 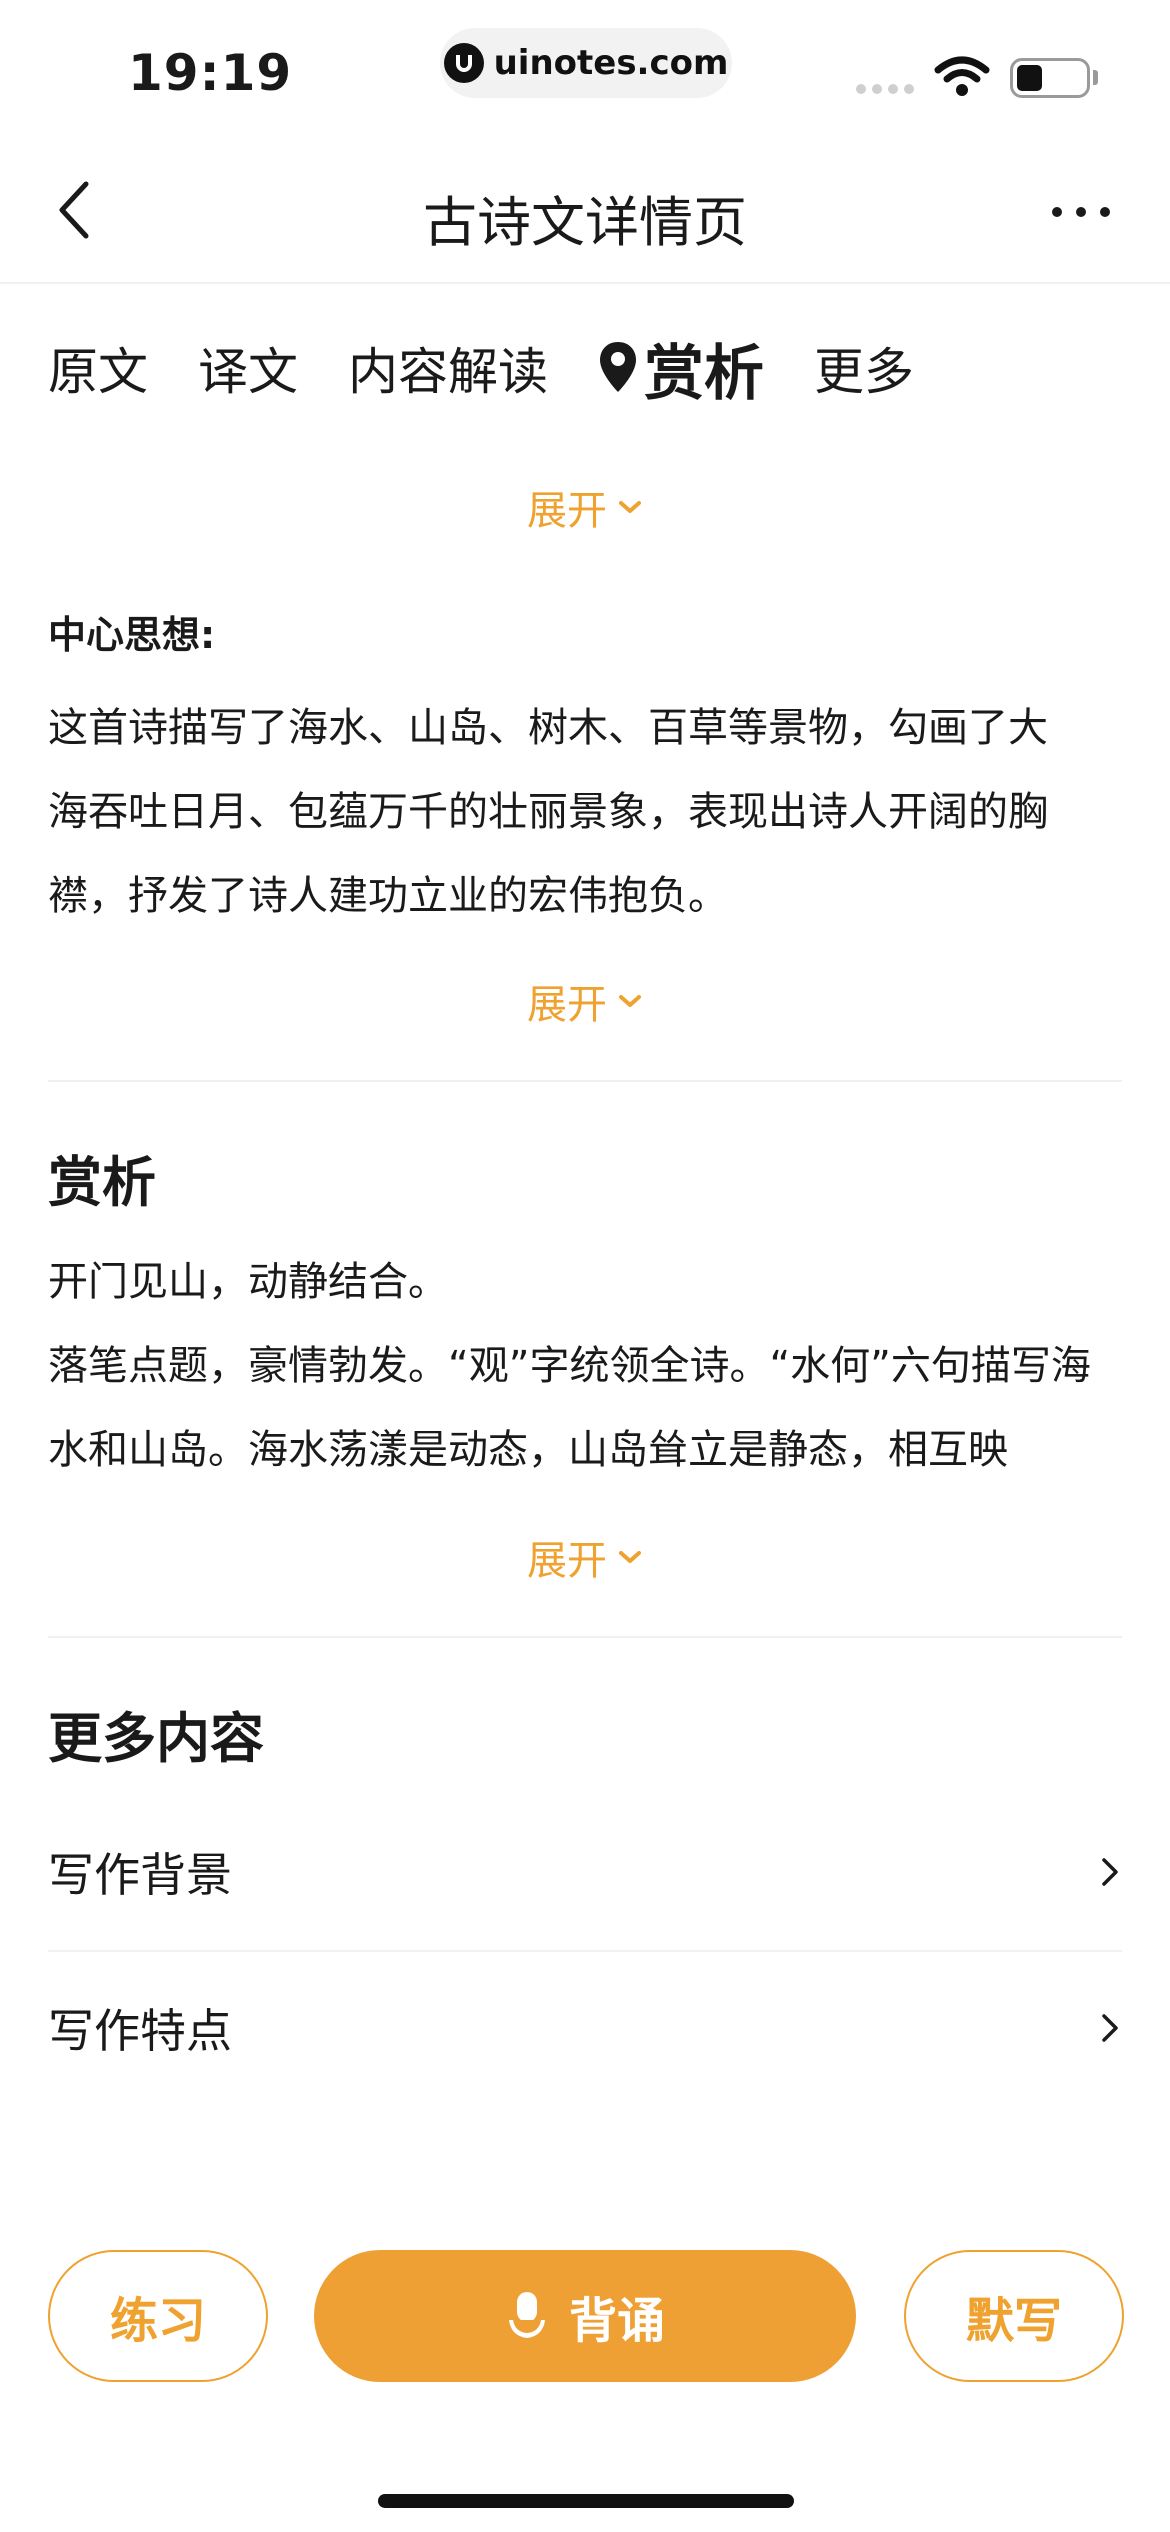 What do you see at coordinates (864, 368) in the screenshot?
I see `tab-more: 更多` at bounding box center [864, 368].